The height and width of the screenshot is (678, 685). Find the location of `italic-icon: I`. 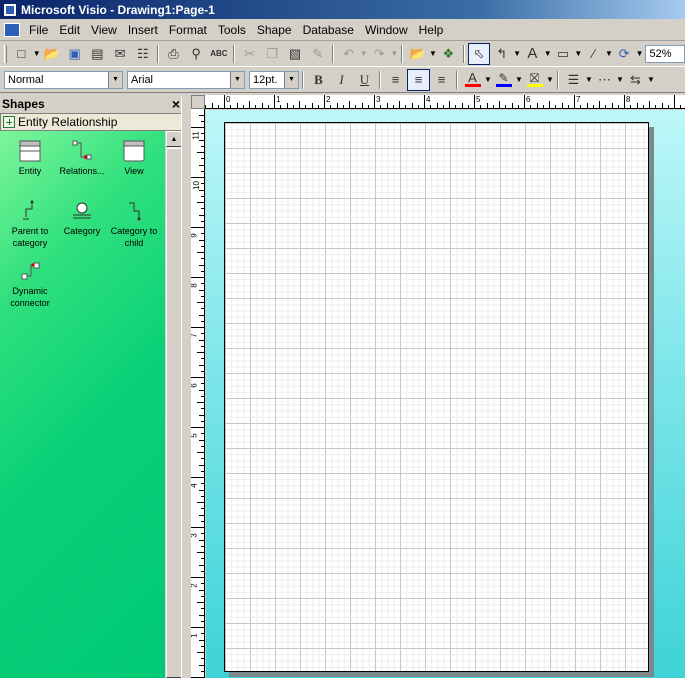

italic-icon: I is located at coordinates (341, 80).